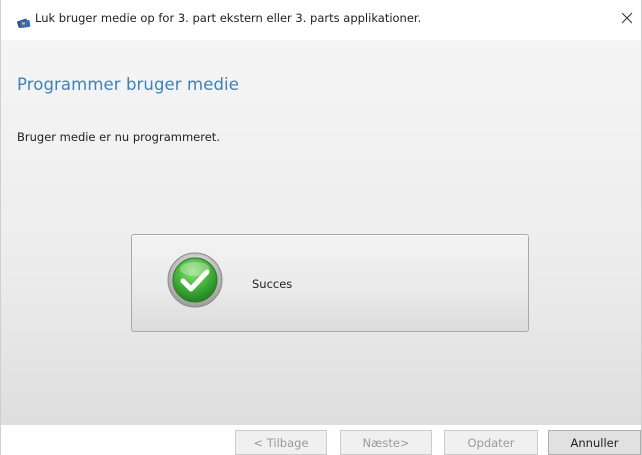  Describe the element at coordinates (118, 137) in the screenshot. I see `status-message: Bruger medie er nu programmeret.` at that location.